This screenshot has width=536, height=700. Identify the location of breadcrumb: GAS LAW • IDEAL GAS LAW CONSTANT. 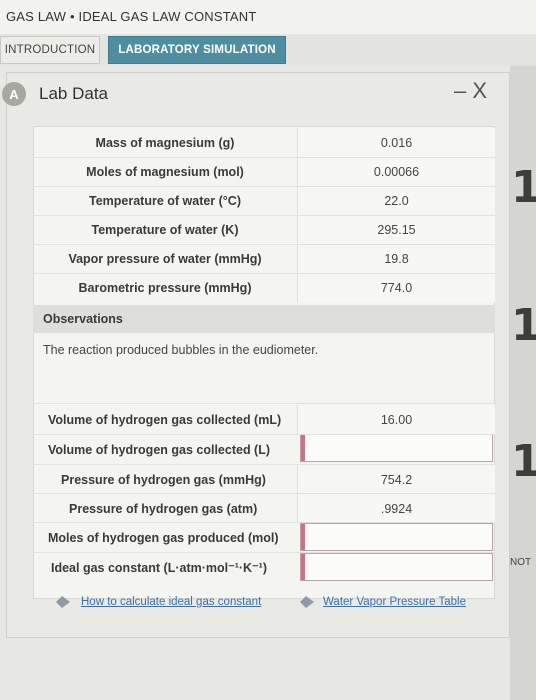
(131, 16).